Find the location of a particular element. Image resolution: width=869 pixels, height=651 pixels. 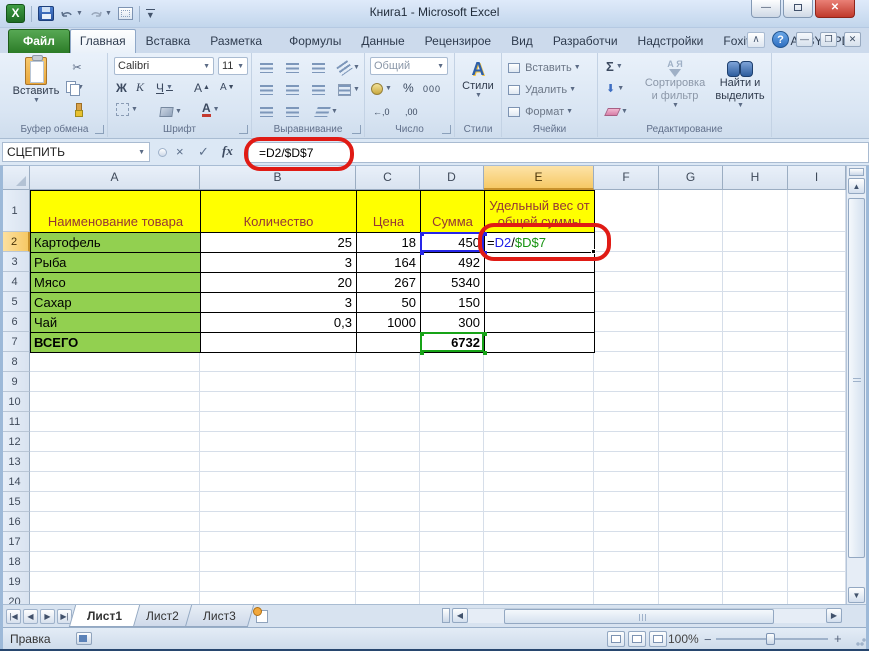

cell-A10 is located at coordinates (115, 402).